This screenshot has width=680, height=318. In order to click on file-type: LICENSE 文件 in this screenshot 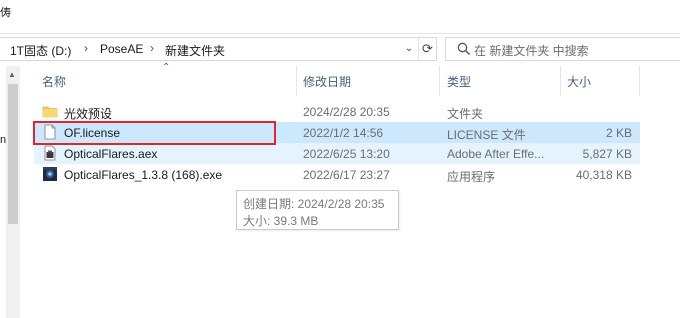, I will do `click(486, 135)`.